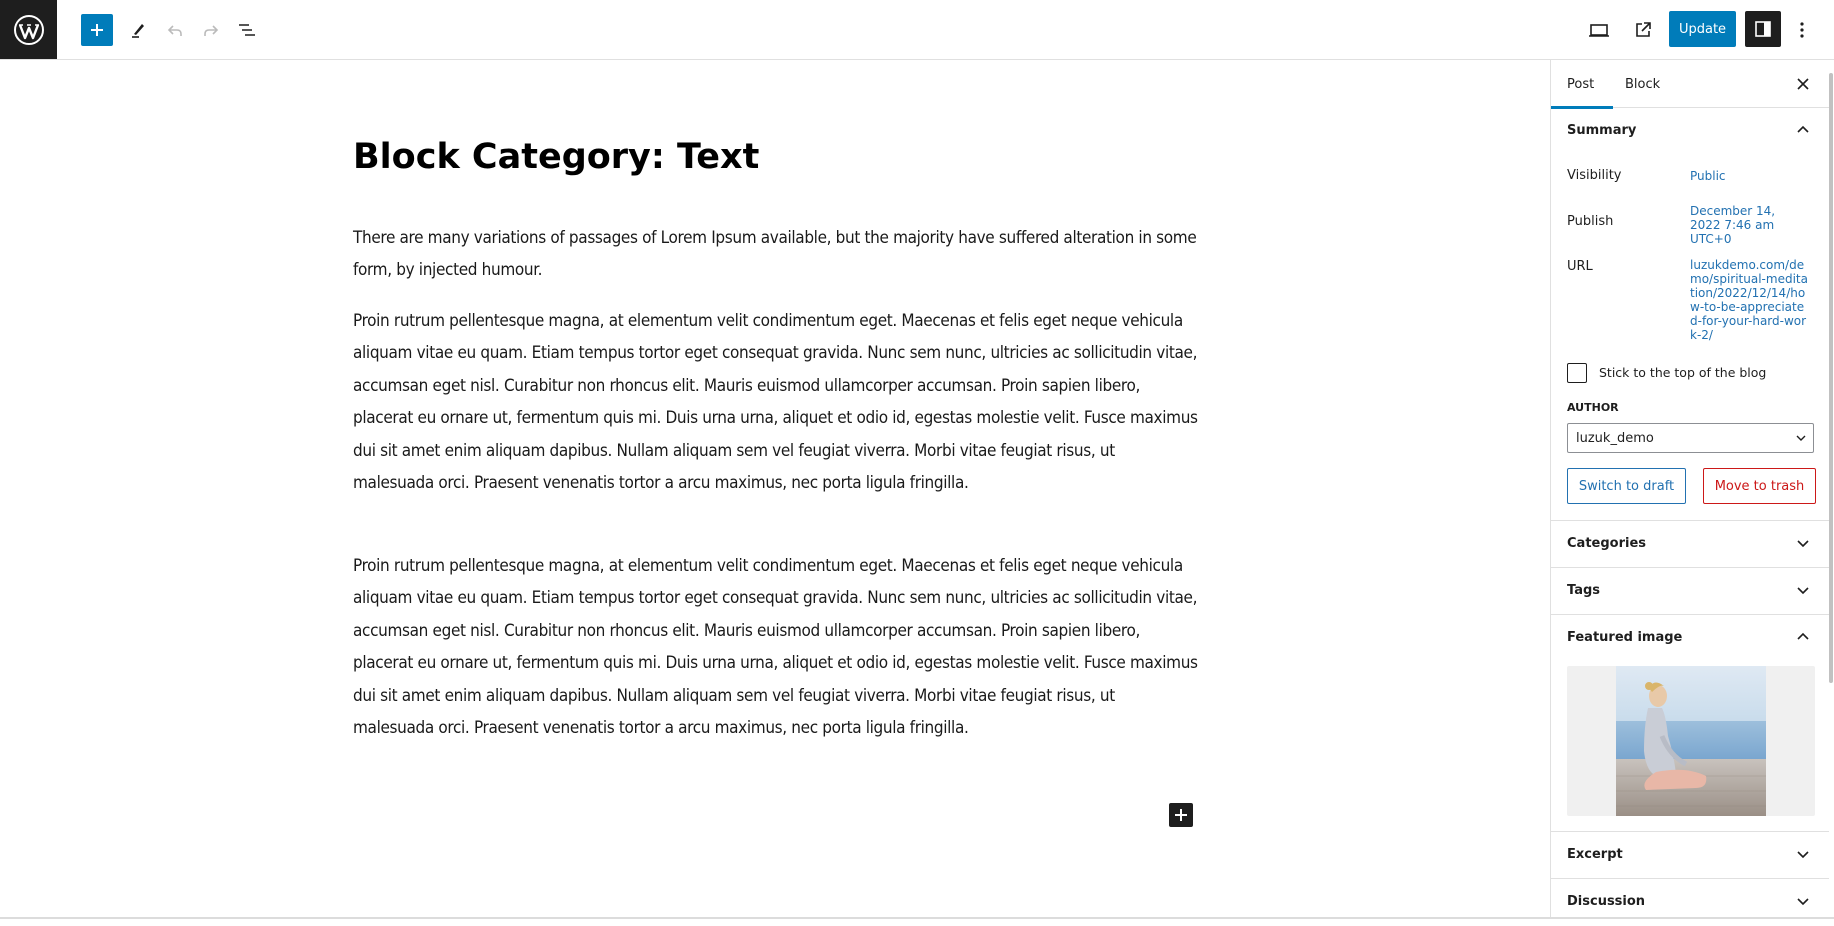  I want to click on sidebar-tabs: Post Block, so click(1690, 84).